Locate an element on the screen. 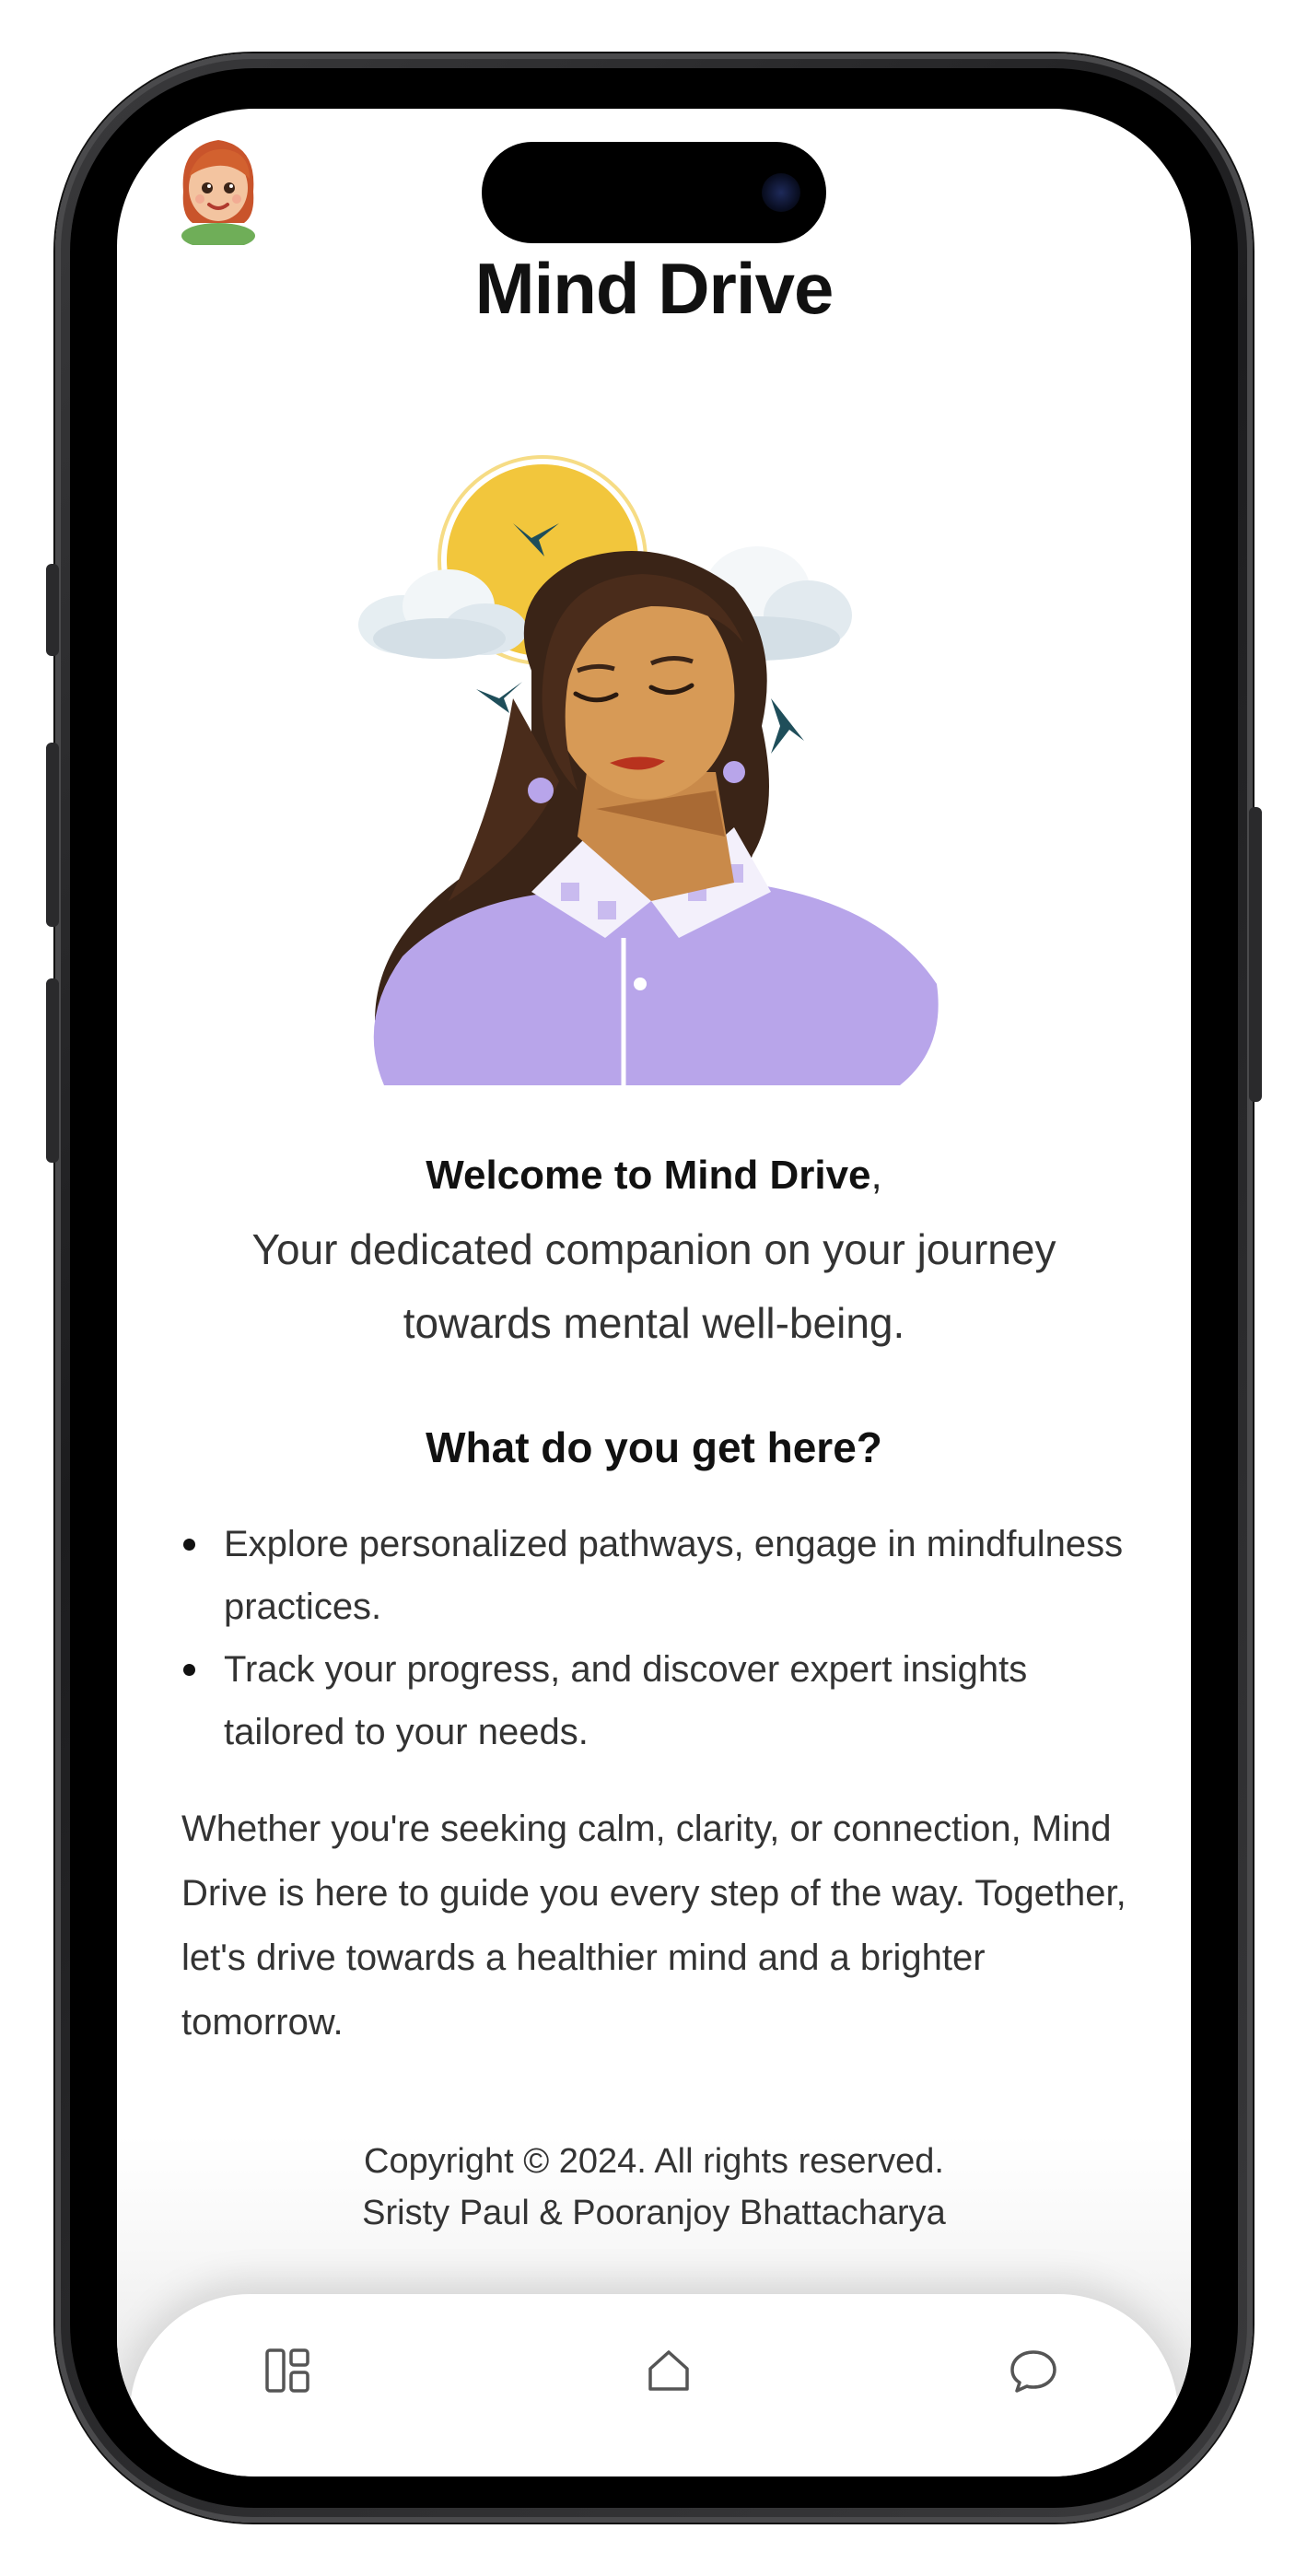 This screenshot has height=2576, width=1307. welcome-heading-comma: , is located at coordinates (876, 1175).